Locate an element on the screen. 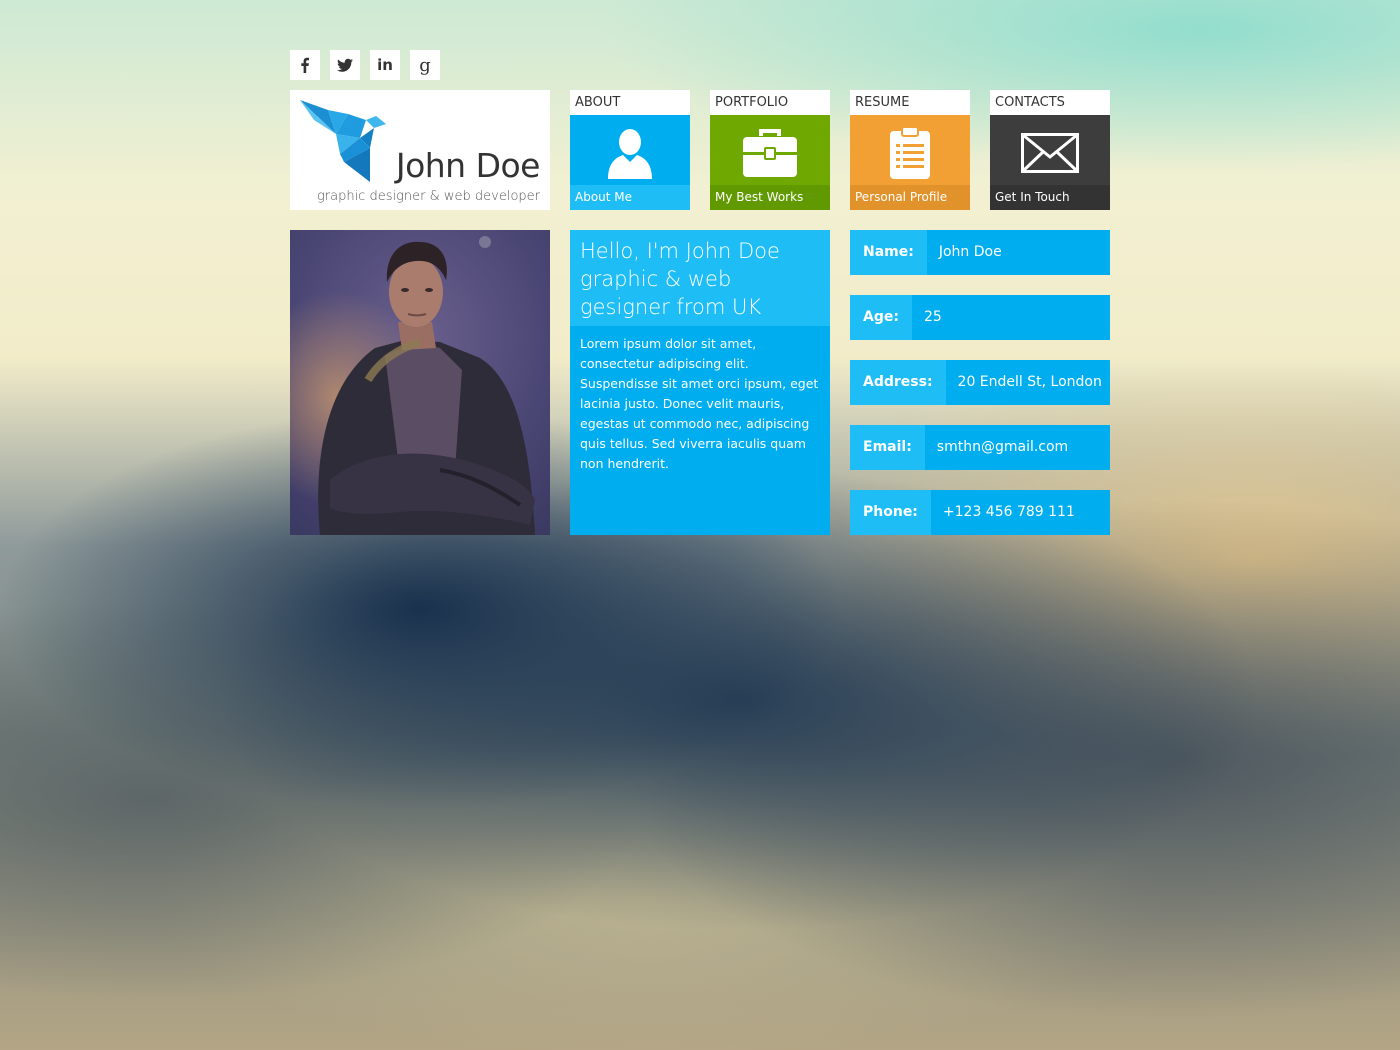  social-links: in g is located at coordinates (365, 65).